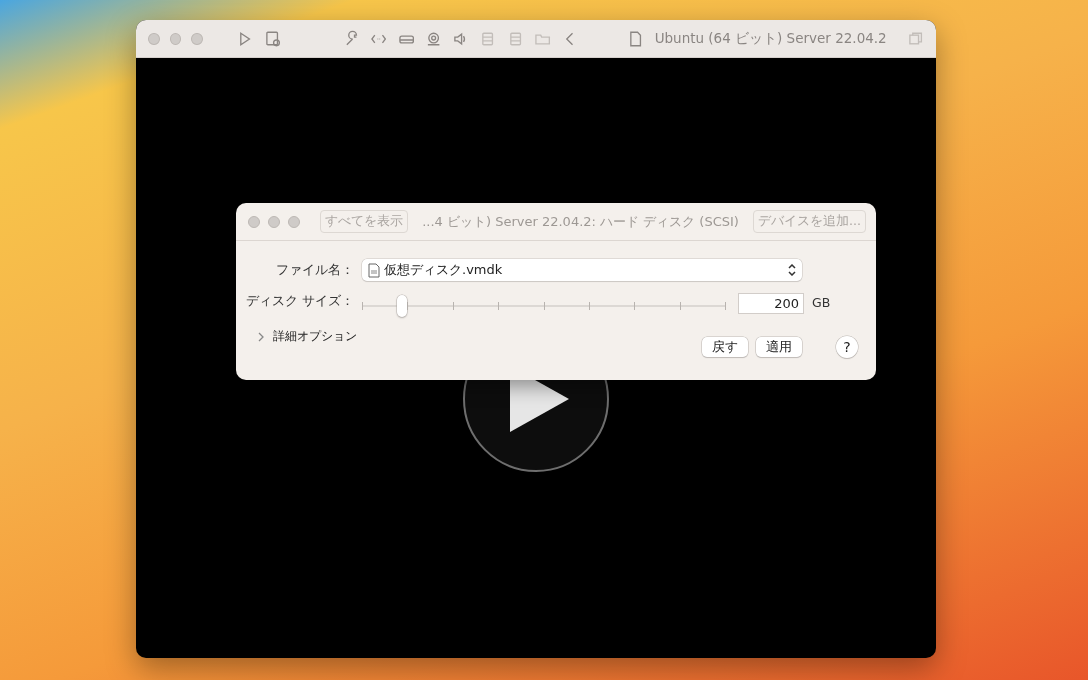  Describe the element at coordinates (299, 301) in the screenshot. I see `disk-size-label: ディスク サイズ：` at that location.